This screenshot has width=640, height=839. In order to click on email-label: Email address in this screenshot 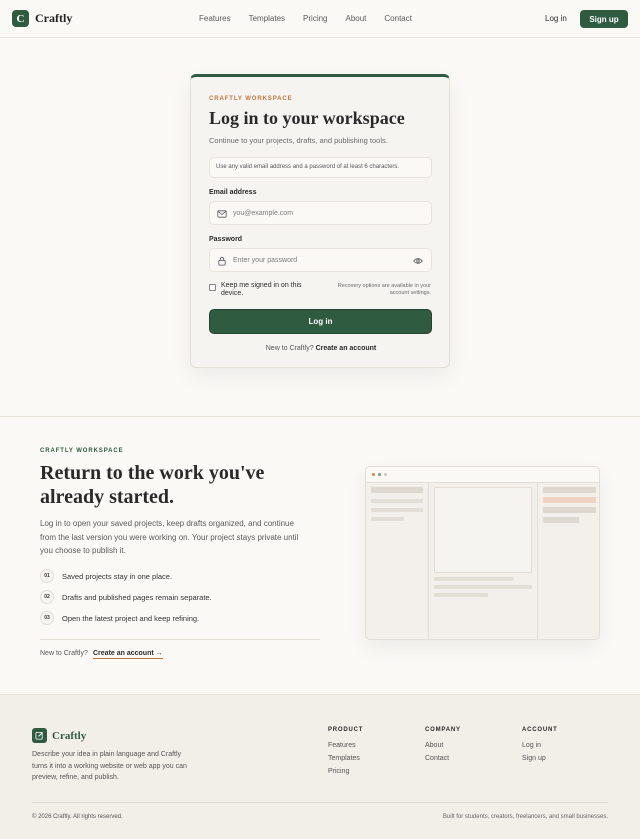, I will do `click(233, 192)`.